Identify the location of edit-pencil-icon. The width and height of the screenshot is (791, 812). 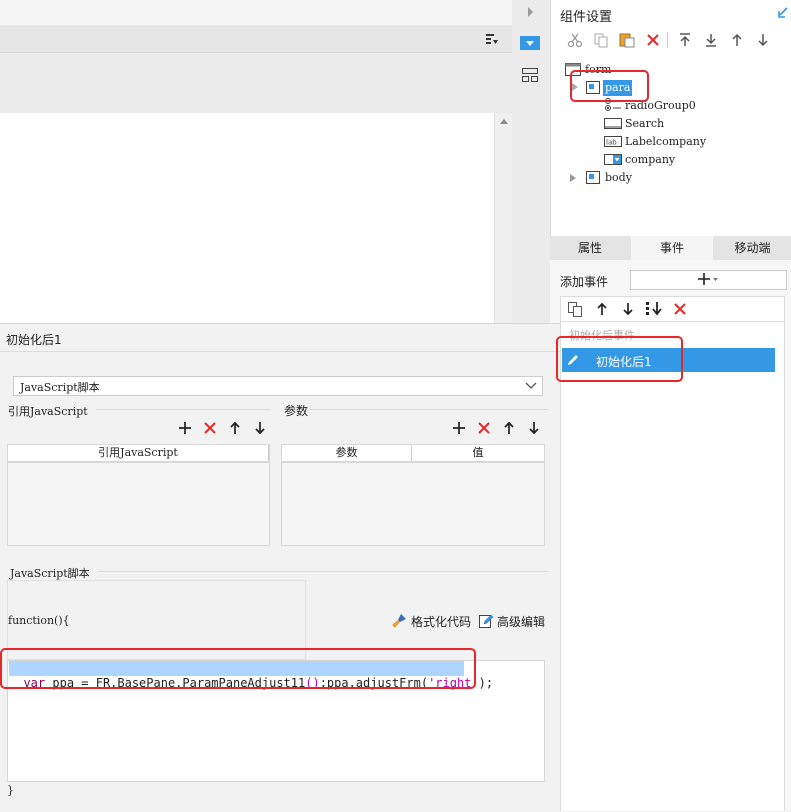
(573, 360).